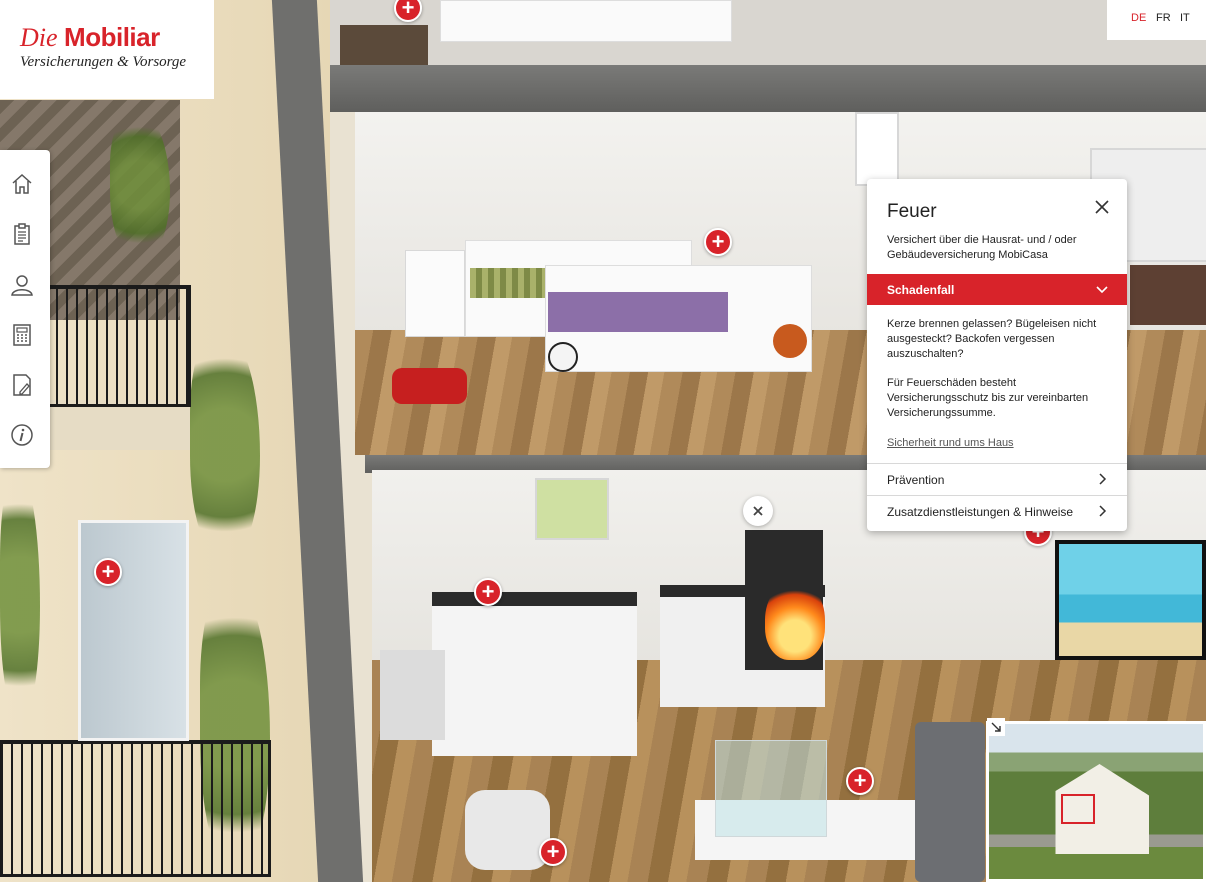 The height and width of the screenshot is (882, 1206). I want to click on bed, so click(586, 21).